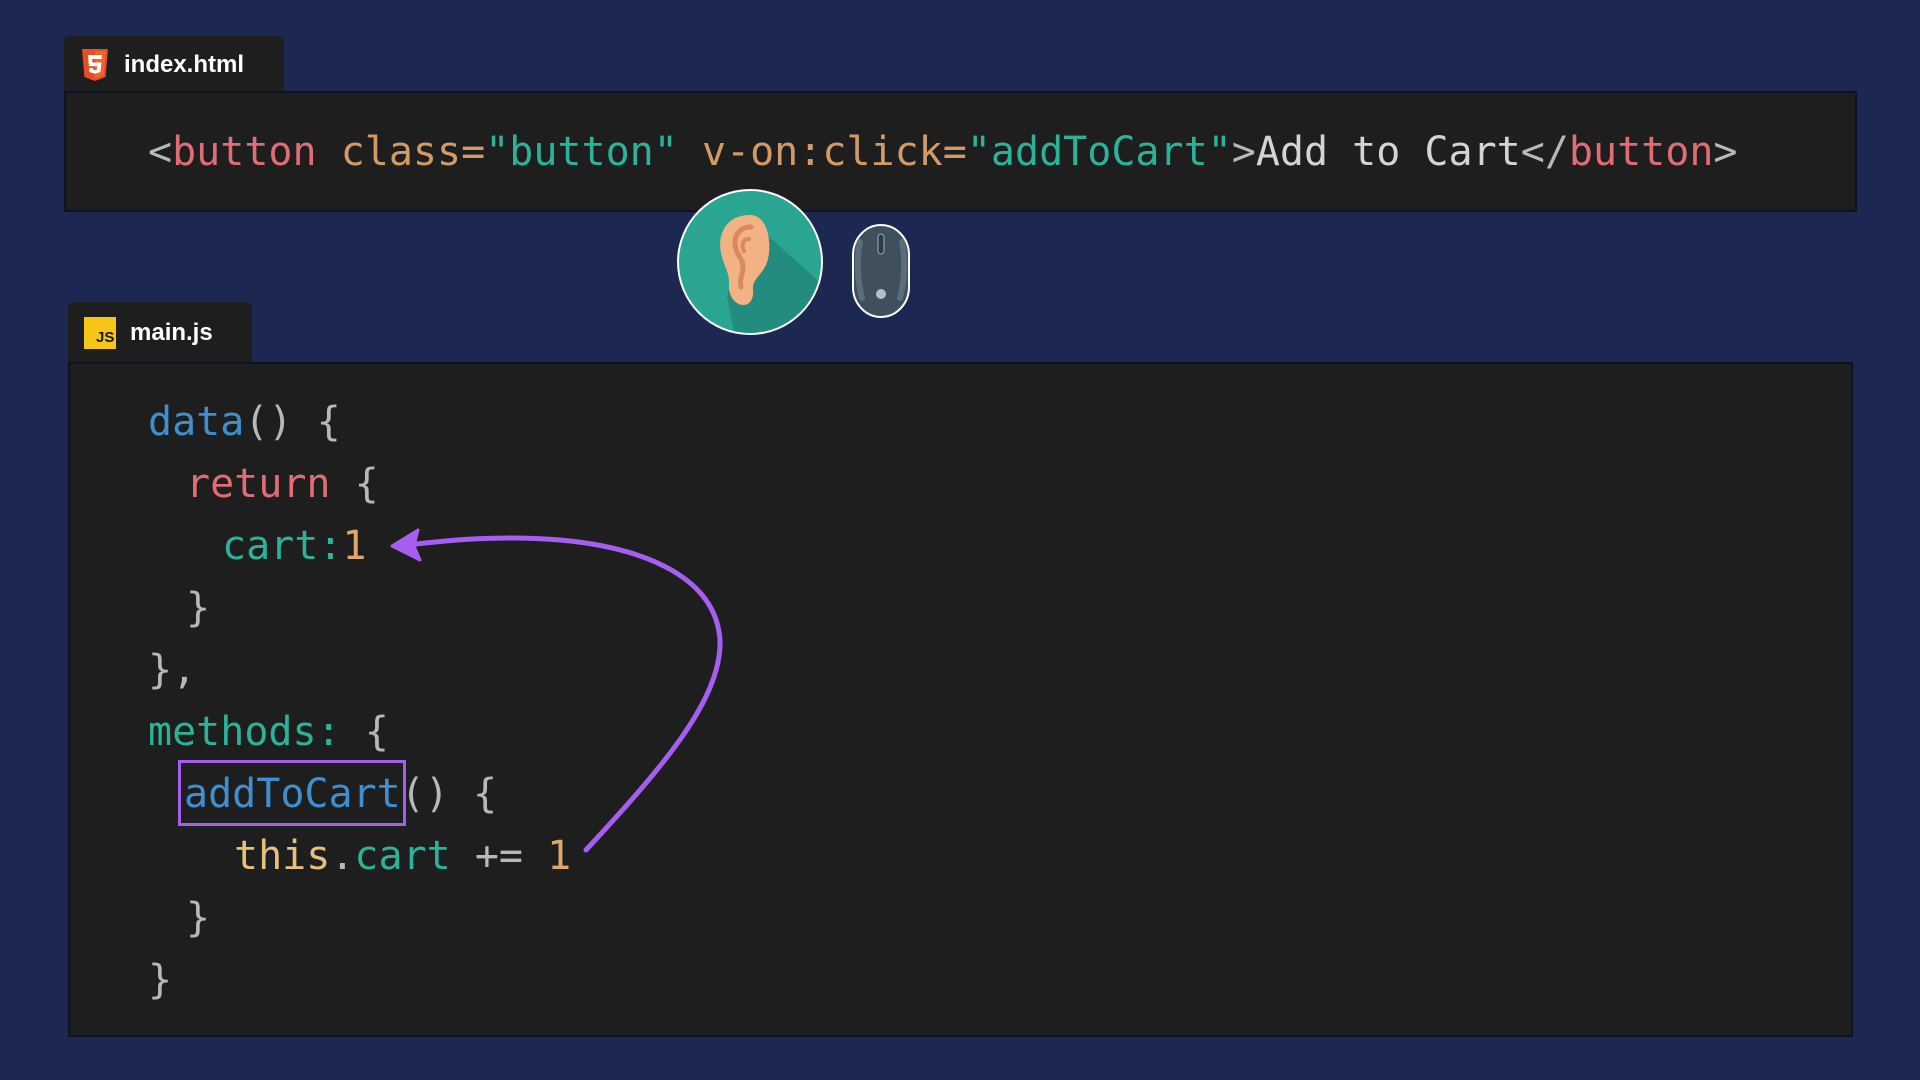 This screenshot has height=1080, width=1920. Describe the element at coordinates (403, 856) in the screenshot. I see `code-line-8: this.cart += 1` at that location.